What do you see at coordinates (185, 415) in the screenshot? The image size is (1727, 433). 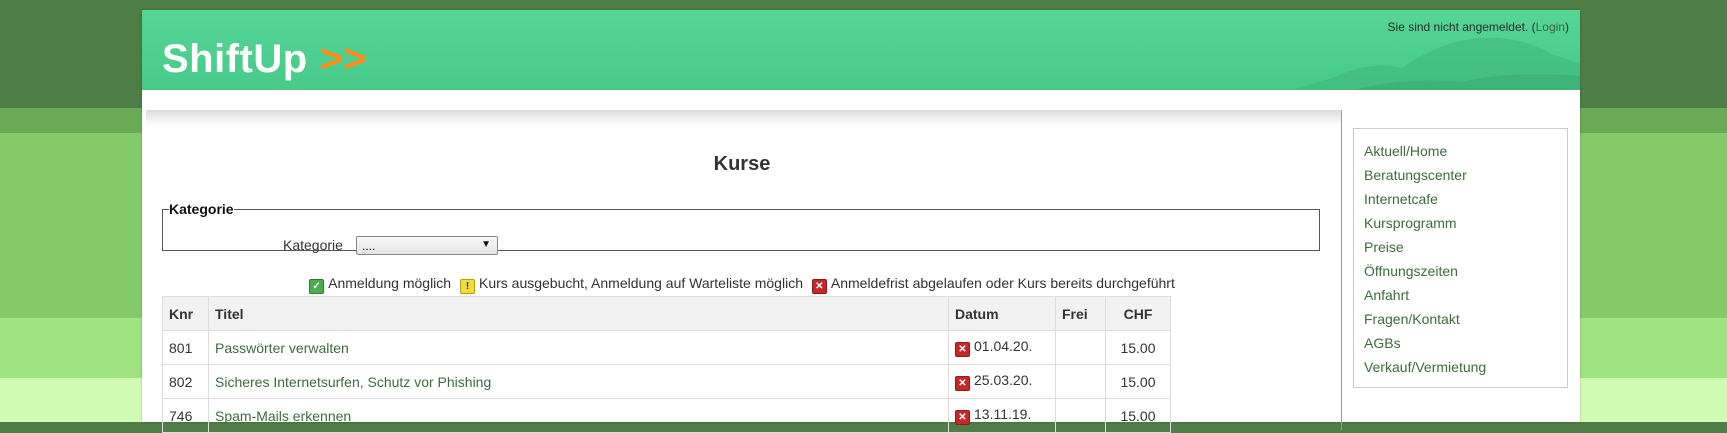 I see `cell-knr: 746` at bounding box center [185, 415].